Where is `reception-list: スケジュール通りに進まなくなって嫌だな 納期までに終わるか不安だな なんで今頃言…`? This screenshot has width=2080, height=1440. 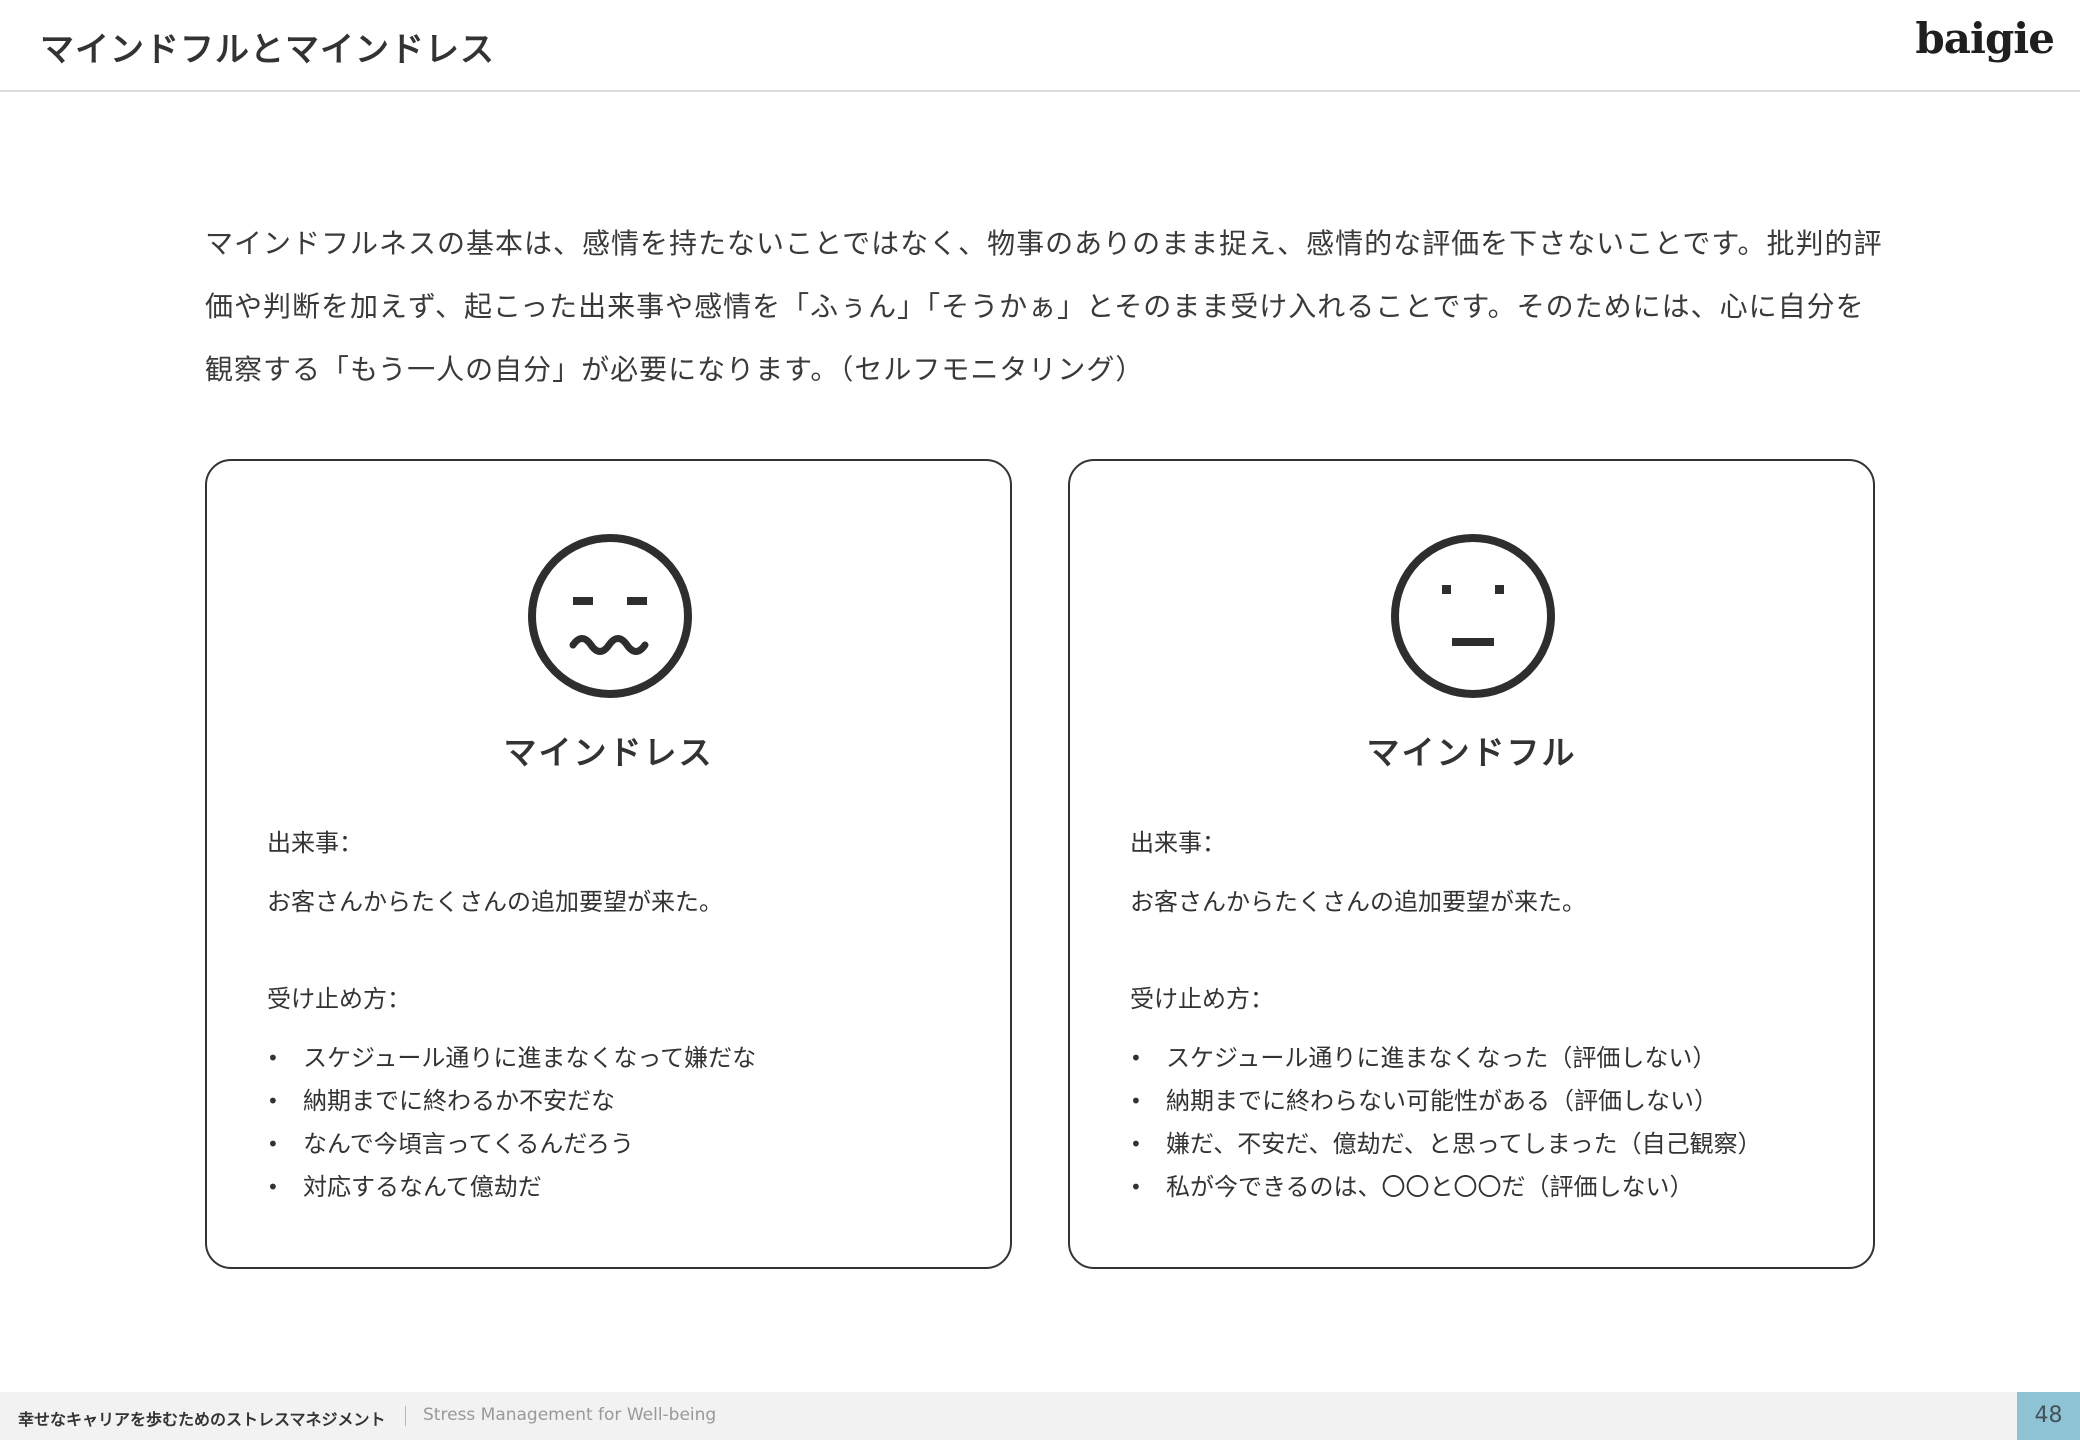
reception-list: スケジュール通りに進まなくなって嫌だな 納期までに終わるか不安だな なんで今頃言… is located at coordinates (511, 1123).